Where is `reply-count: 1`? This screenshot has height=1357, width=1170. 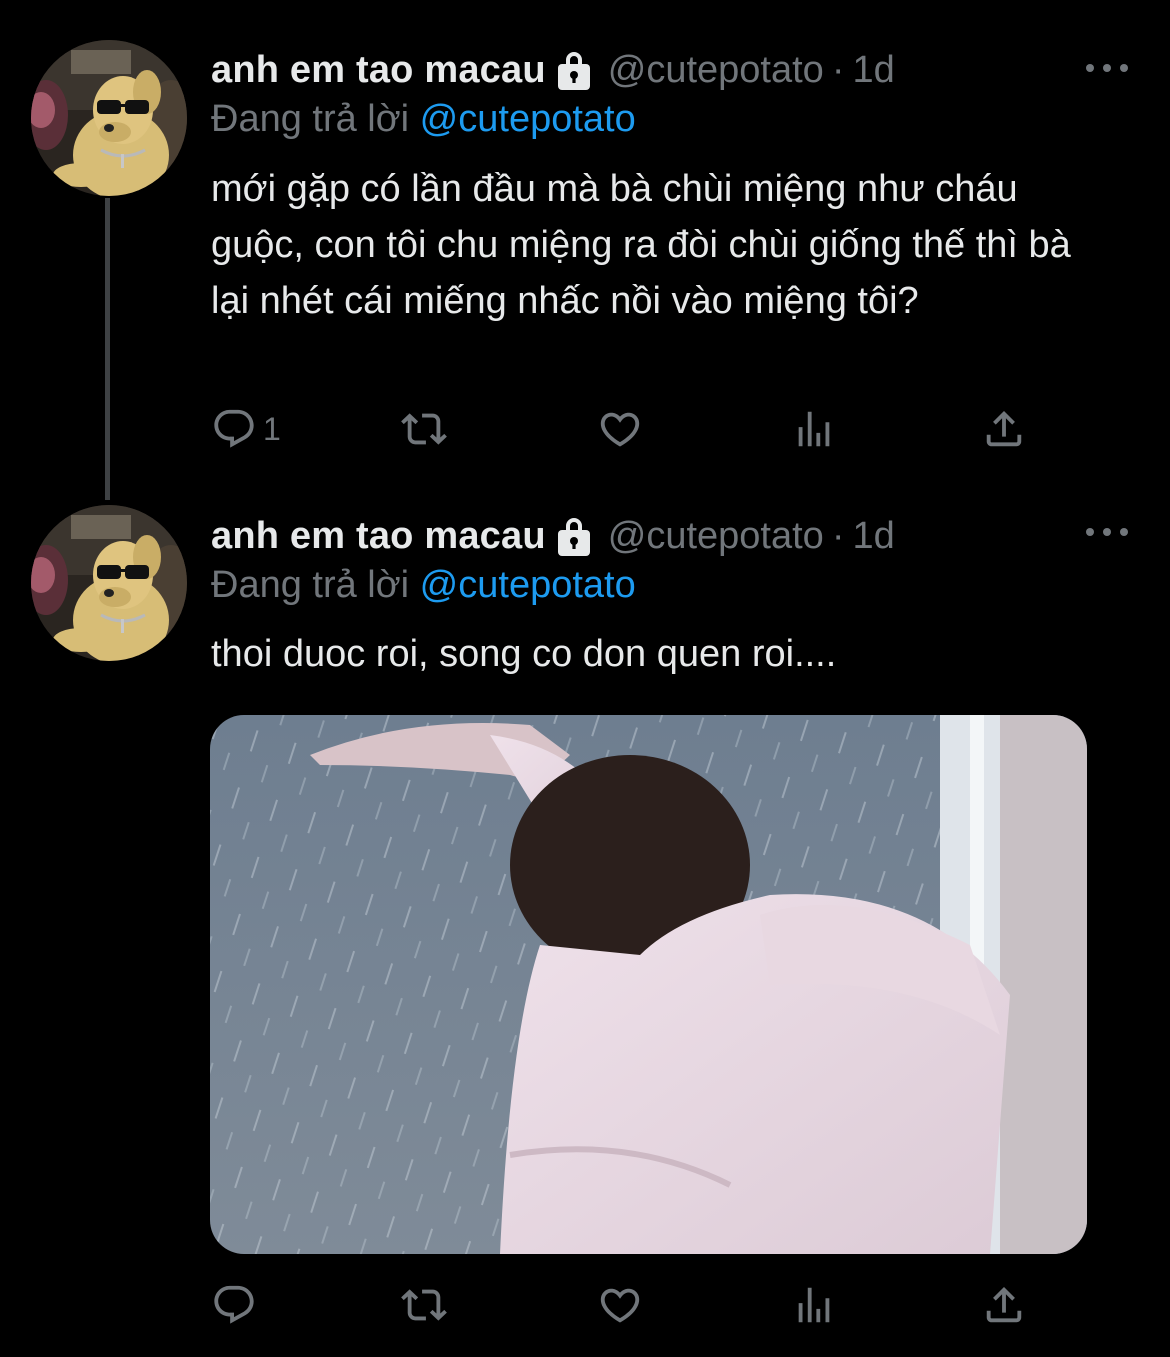
reply-count: 1 is located at coordinates (272, 428).